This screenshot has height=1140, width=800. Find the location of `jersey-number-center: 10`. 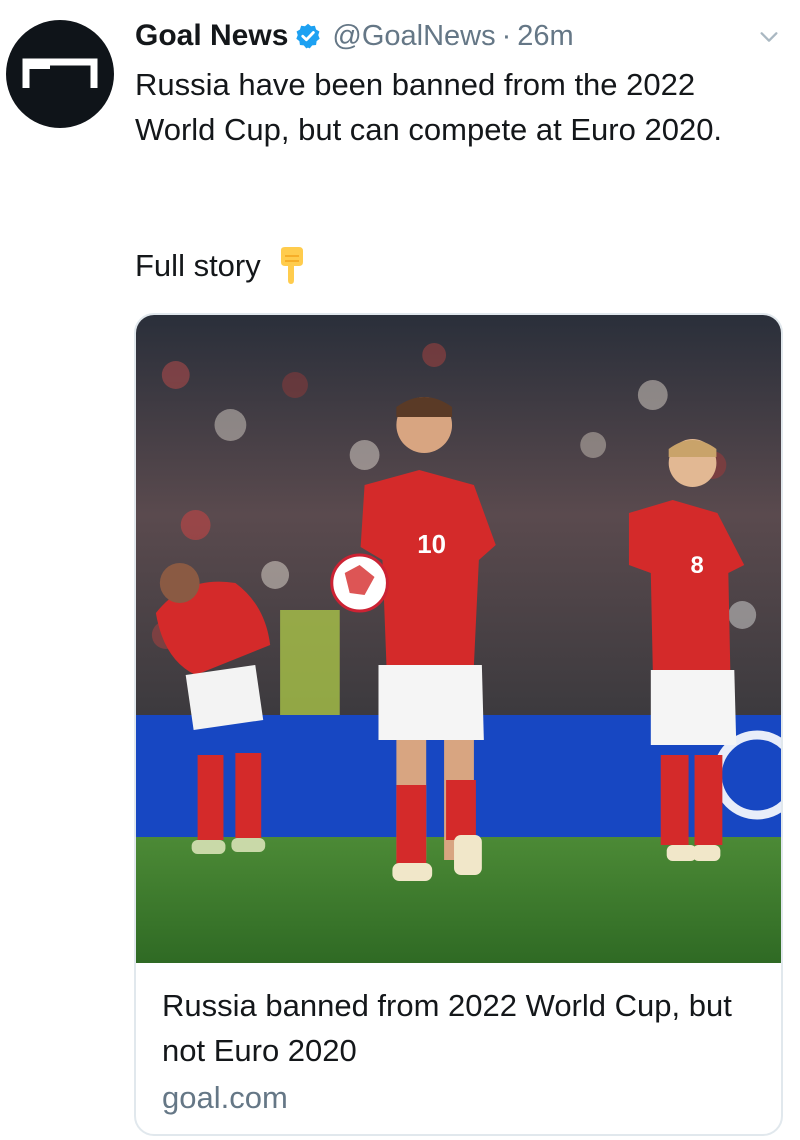

jersey-number-center: 10 is located at coordinates (431, 545).